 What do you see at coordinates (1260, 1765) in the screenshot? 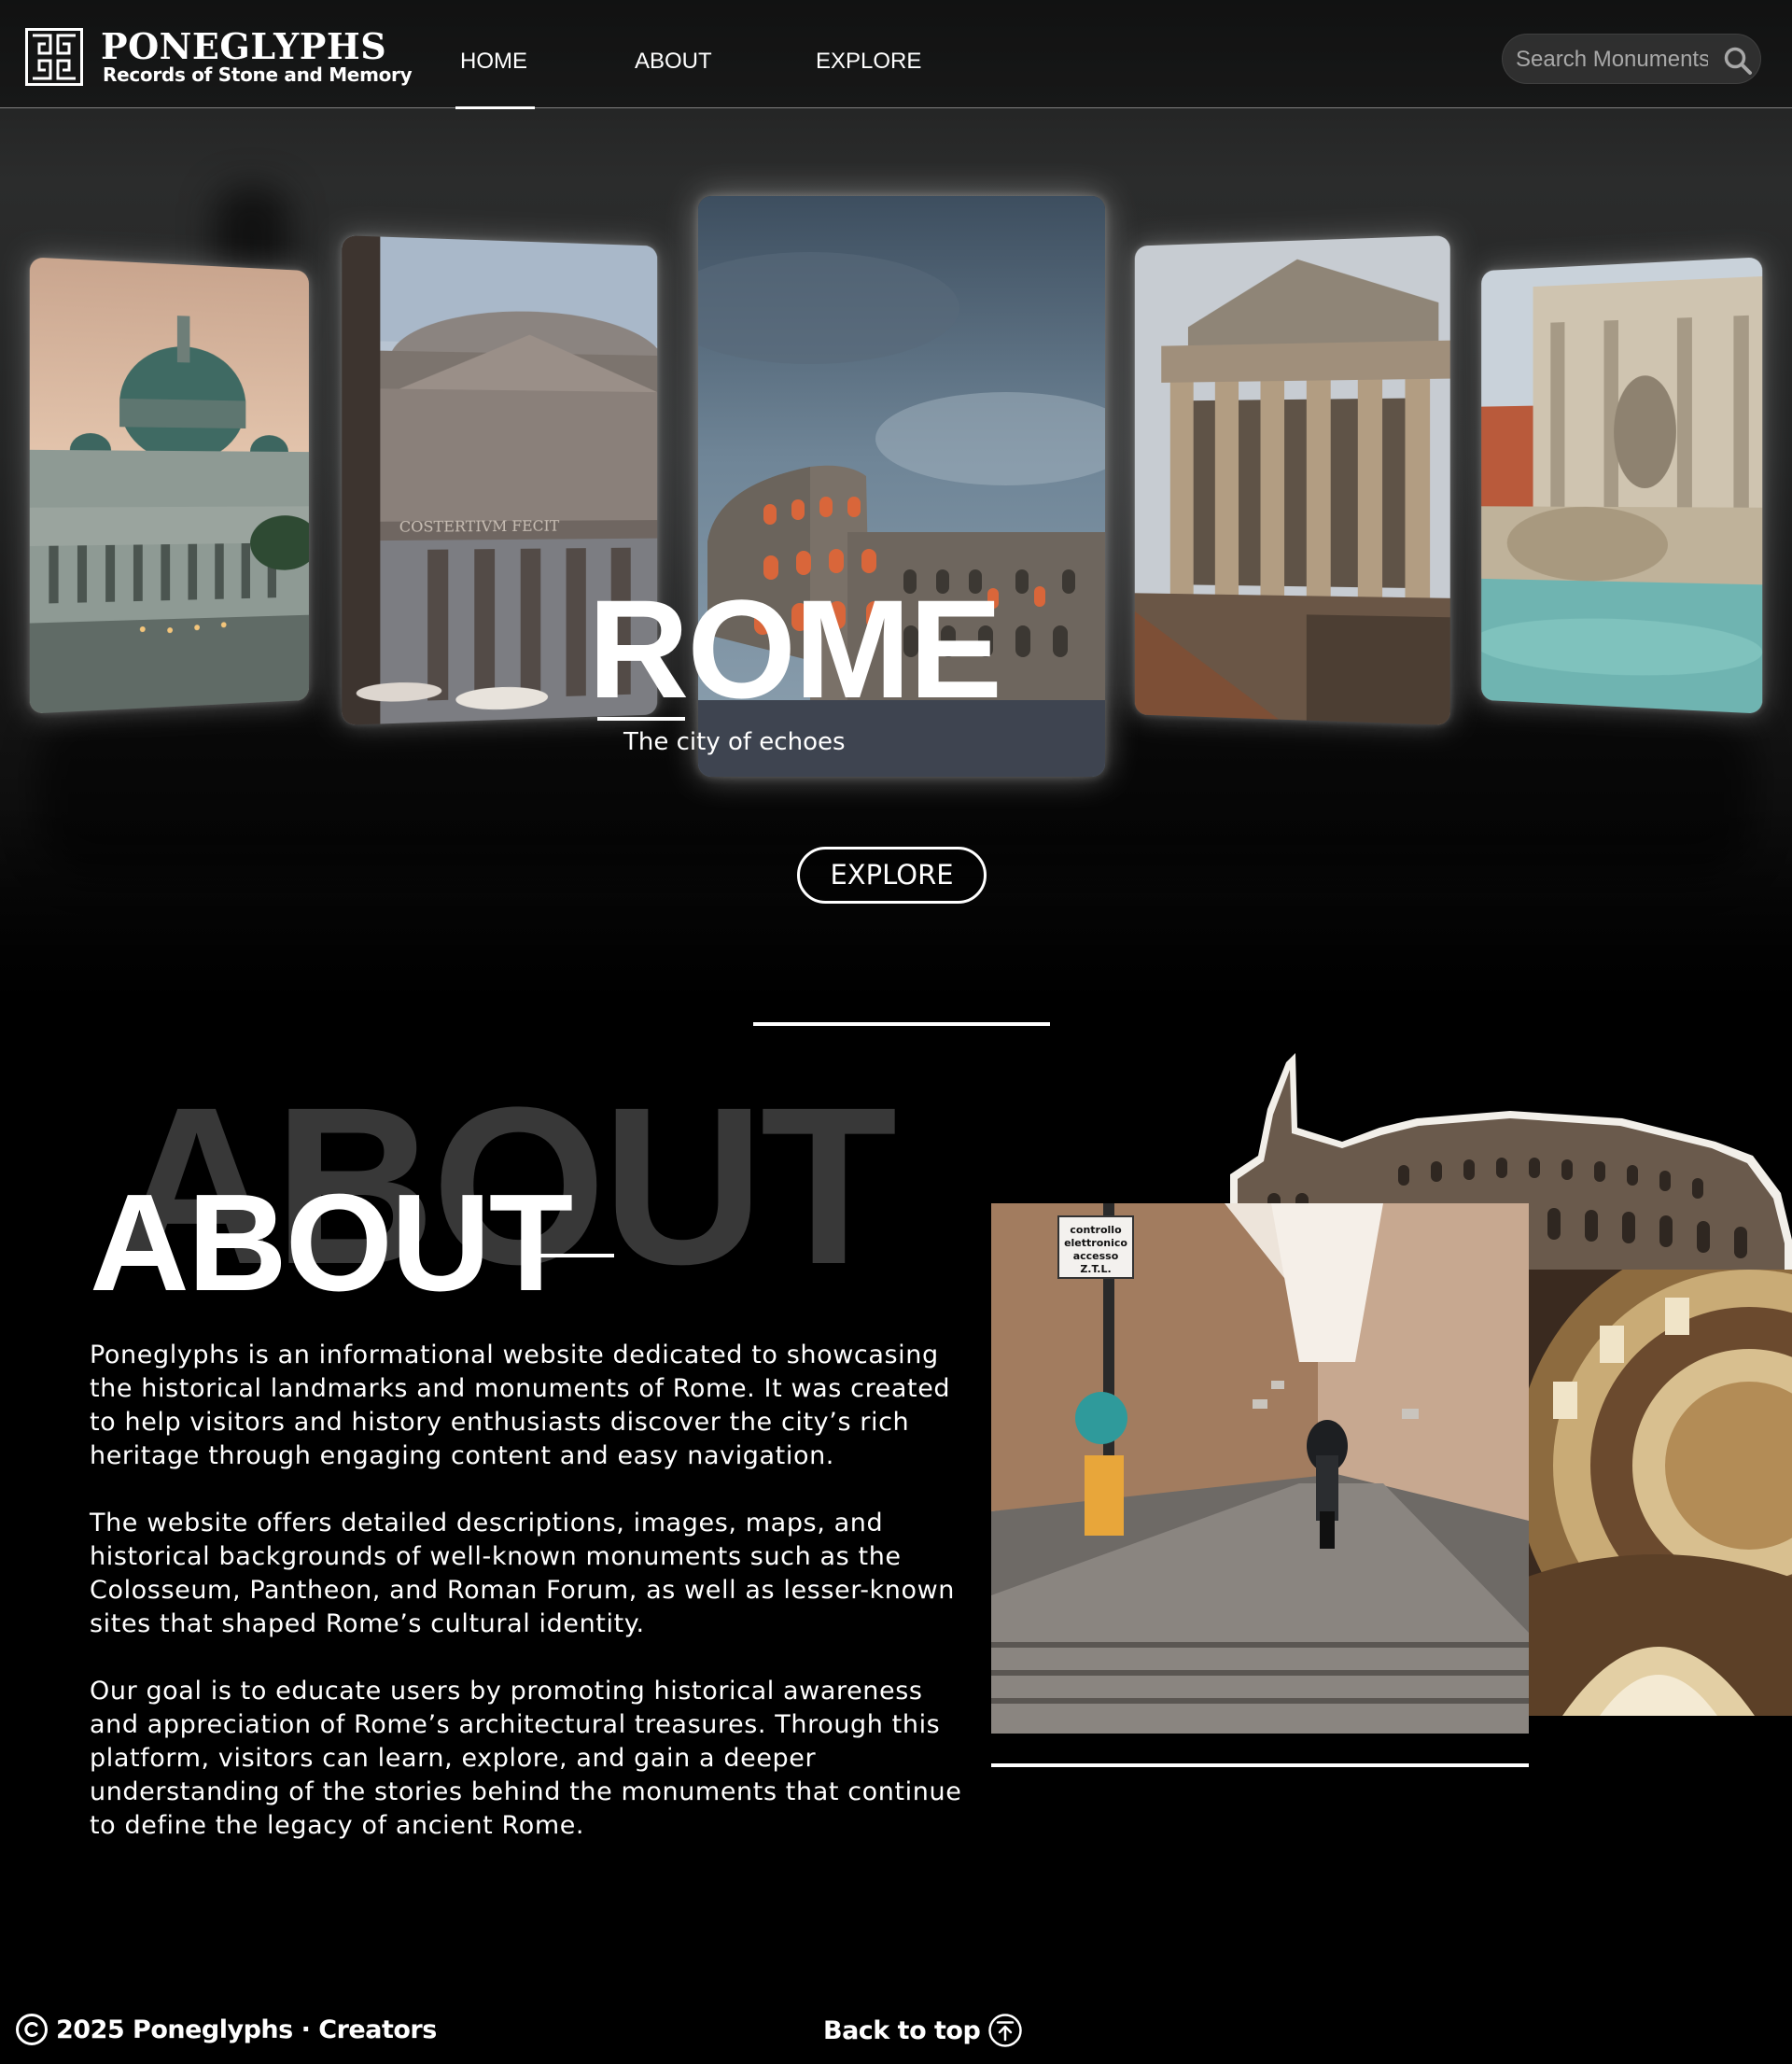
I see `photo-underline` at bounding box center [1260, 1765].